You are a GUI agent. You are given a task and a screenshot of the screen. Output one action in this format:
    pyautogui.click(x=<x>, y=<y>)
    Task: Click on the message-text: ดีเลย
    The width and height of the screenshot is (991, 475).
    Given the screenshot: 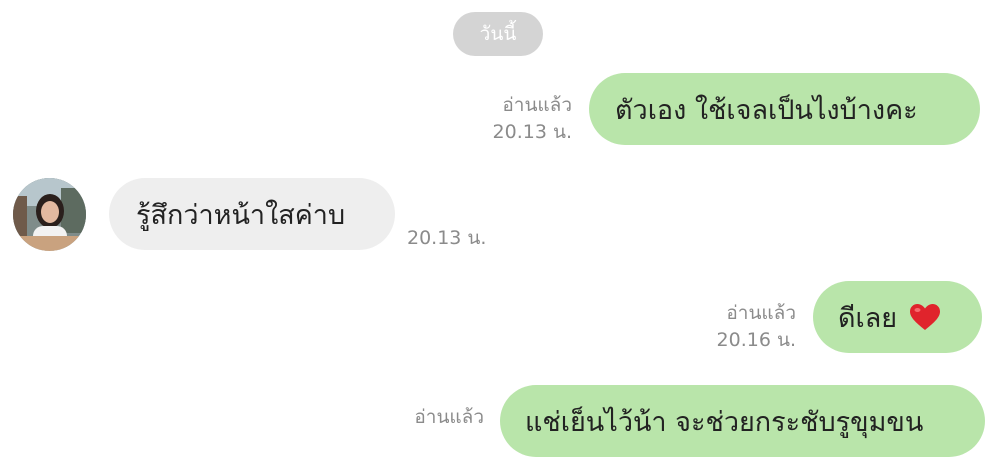 What is the action you would take?
    pyautogui.click(x=868, y=318)
    